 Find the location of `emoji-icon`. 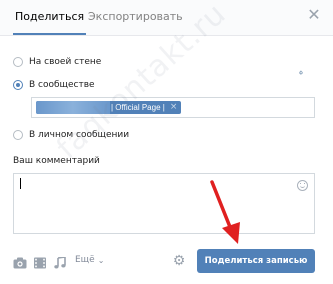

emoji-icon is located at coordinates (302, 185).